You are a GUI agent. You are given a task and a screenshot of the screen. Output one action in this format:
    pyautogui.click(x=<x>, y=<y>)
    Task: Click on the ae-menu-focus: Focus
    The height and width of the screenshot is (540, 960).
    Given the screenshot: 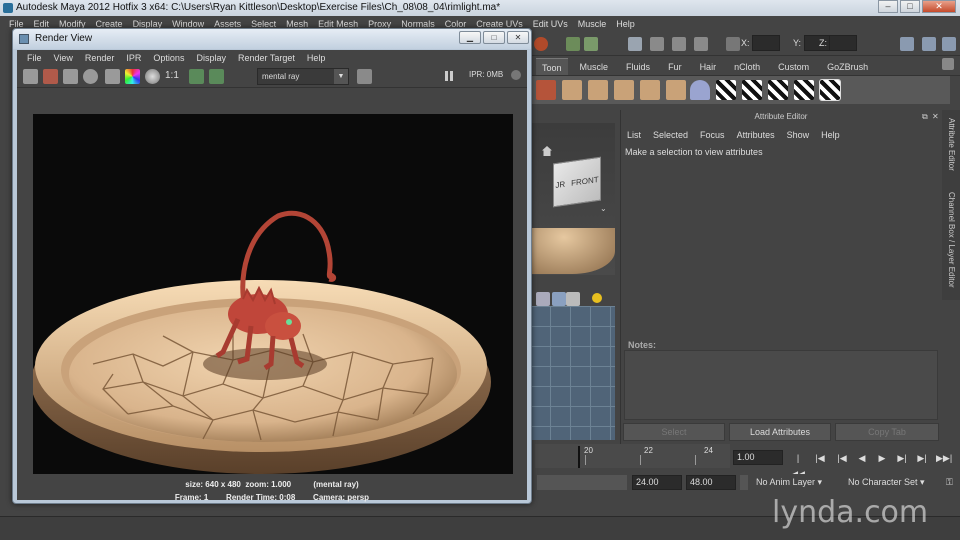 What is the action you would take?
    pyautogui.click(x=712, y=135)
    